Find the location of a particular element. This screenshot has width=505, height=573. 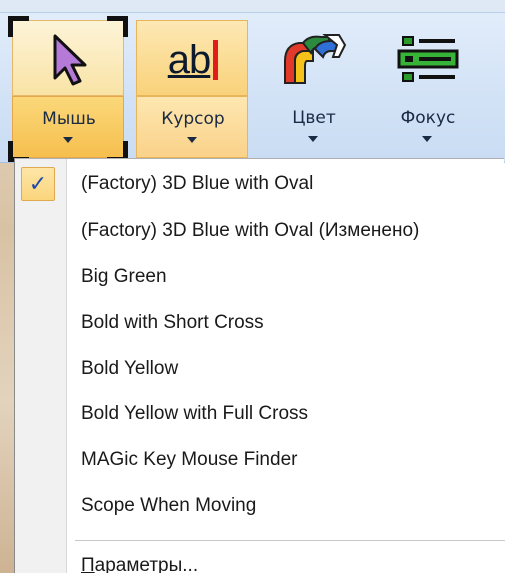

cursor-button-dropdown: Курсор is located at coordinates (192, 127).